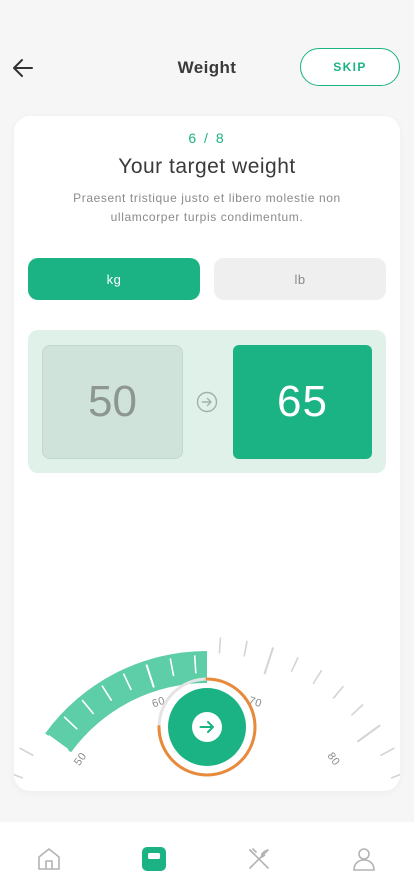 The width and height of the screenshot is (414, 896). I want to click on unit-lb-button: lb, so click(300, 279).